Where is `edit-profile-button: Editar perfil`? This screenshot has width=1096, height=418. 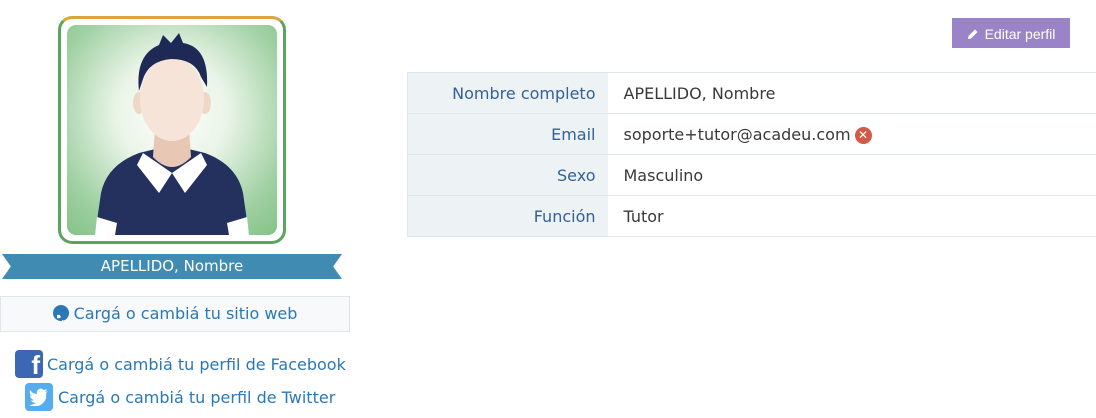
edit-profile-button: Editar perfil is located at coordinates (1011, 33).